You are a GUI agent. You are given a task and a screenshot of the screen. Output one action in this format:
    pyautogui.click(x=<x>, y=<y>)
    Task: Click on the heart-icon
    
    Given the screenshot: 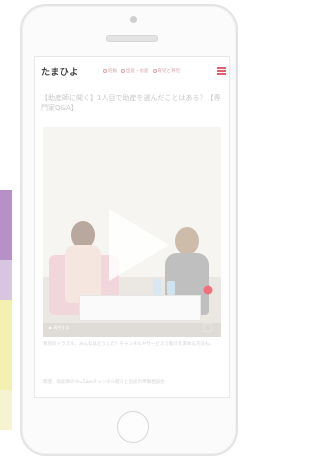 What is the action you would take?
    pyautogui.click(x=208, y=290)
    